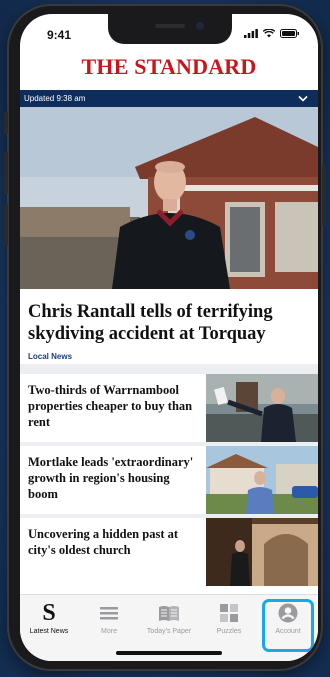 Image resolution: width=330 pixels, height=677 pixels. I want to click on church-interior-image, so click(262, 552).